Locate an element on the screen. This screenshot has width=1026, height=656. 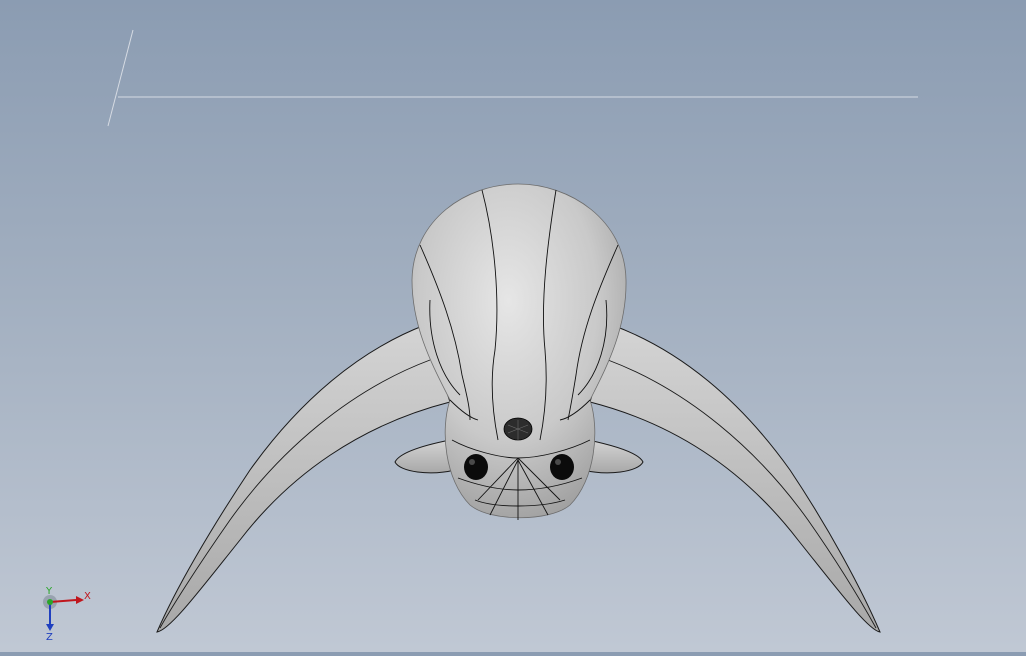
y-axis-dot-icon is located at coordinates (50, 602).